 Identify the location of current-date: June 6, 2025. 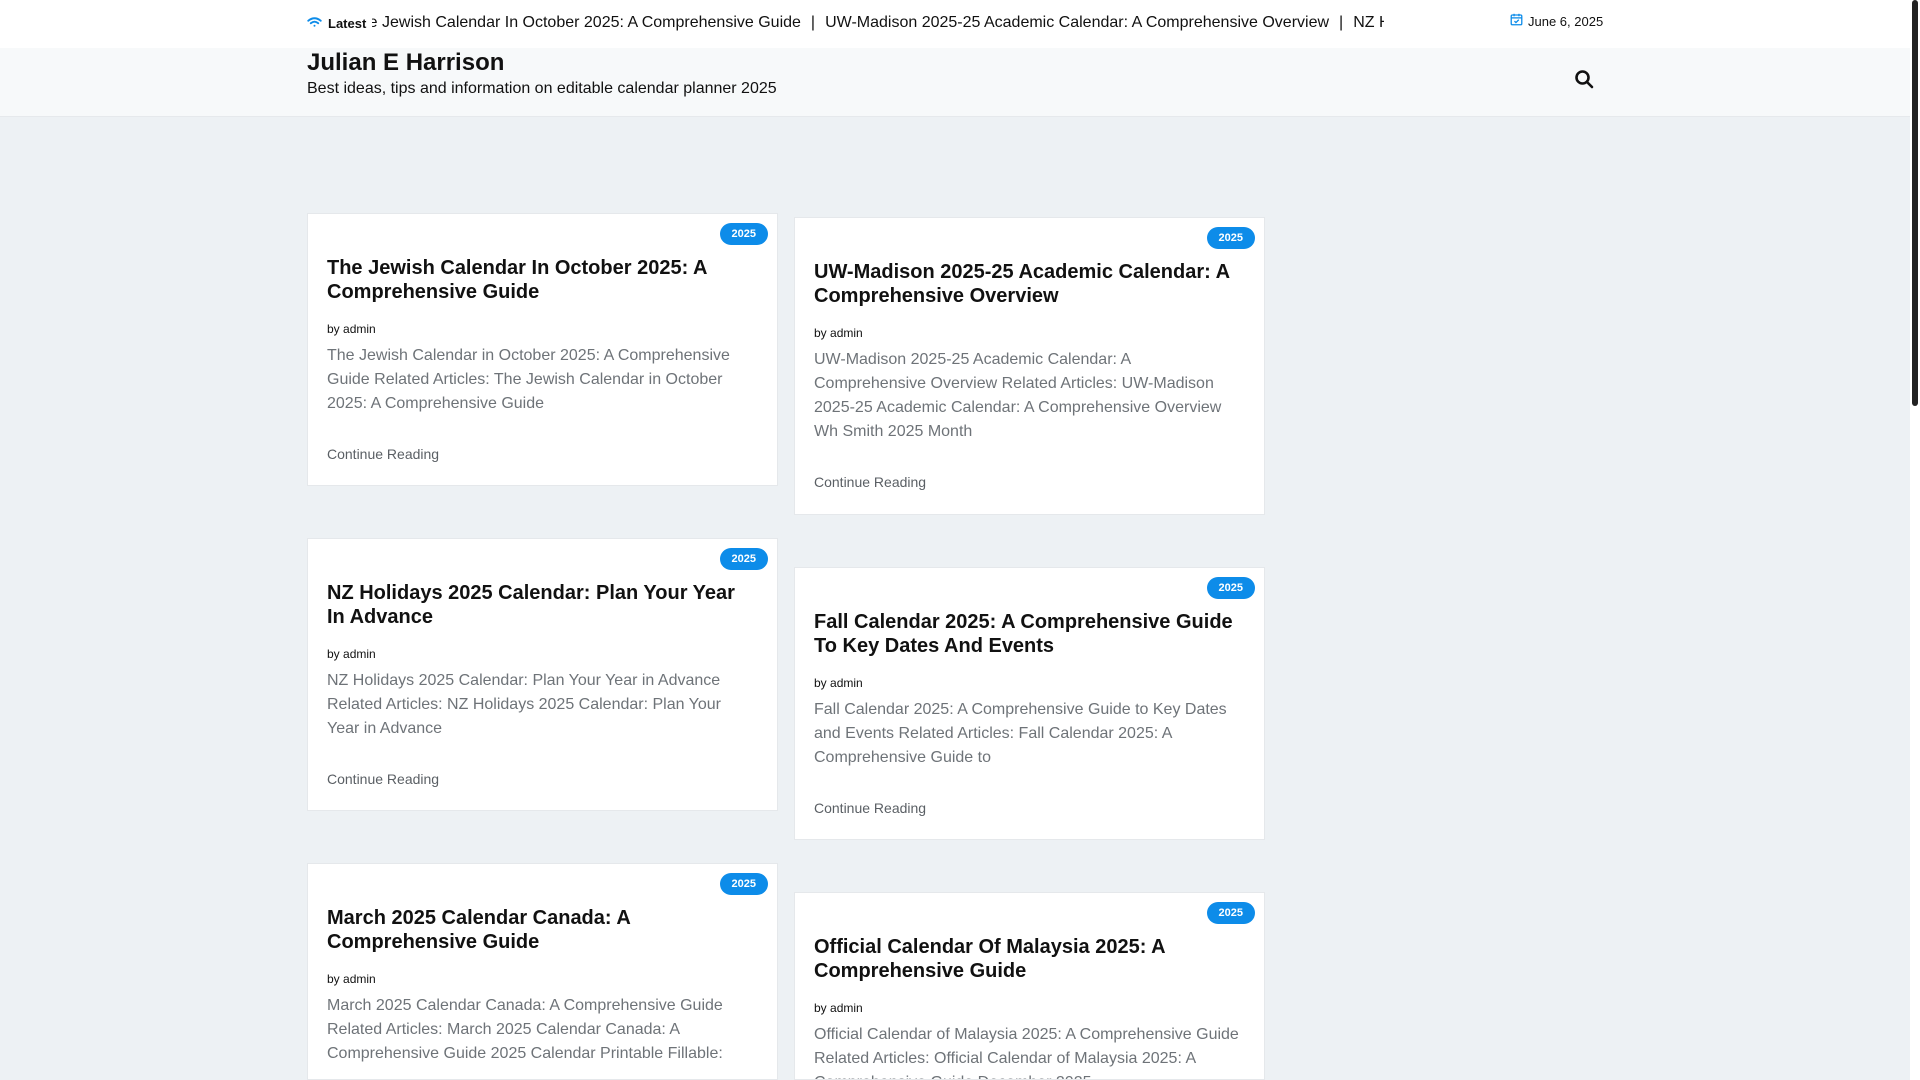
(1556, 21).